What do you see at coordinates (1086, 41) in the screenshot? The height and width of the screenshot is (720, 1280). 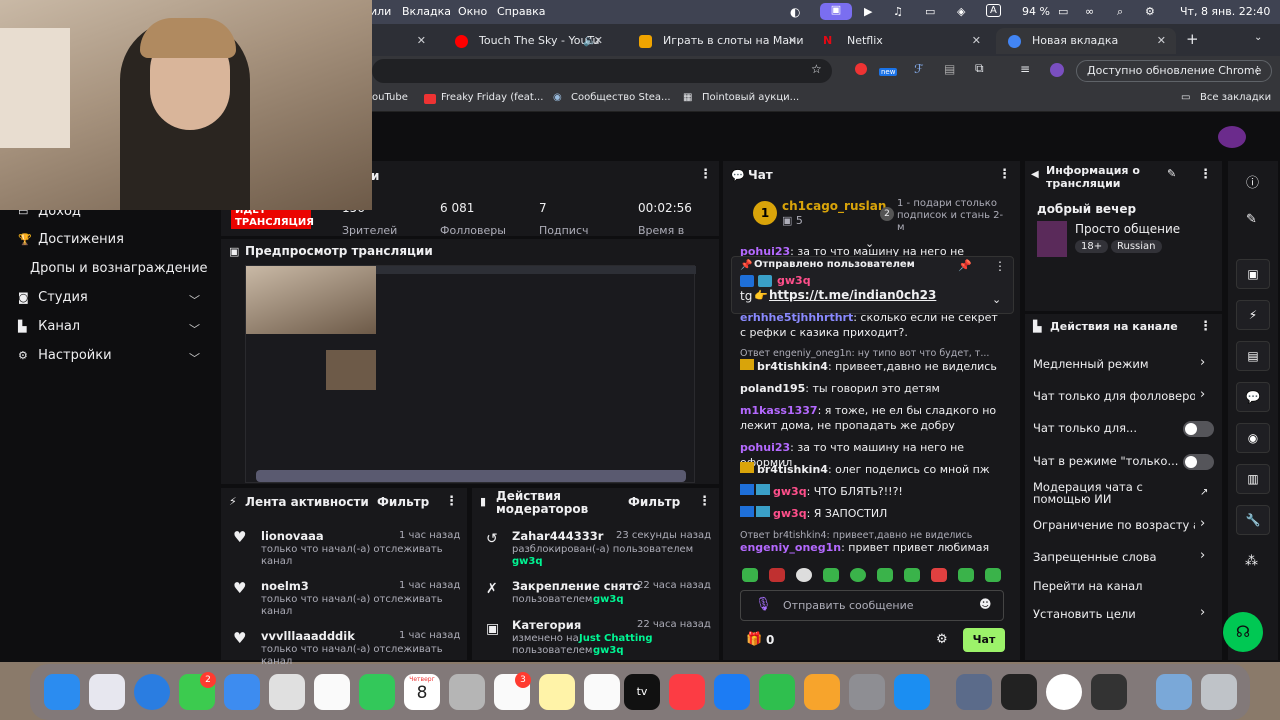 I see `tab-new: Новая вкладка ✕` at bounding box center [1086, 41].